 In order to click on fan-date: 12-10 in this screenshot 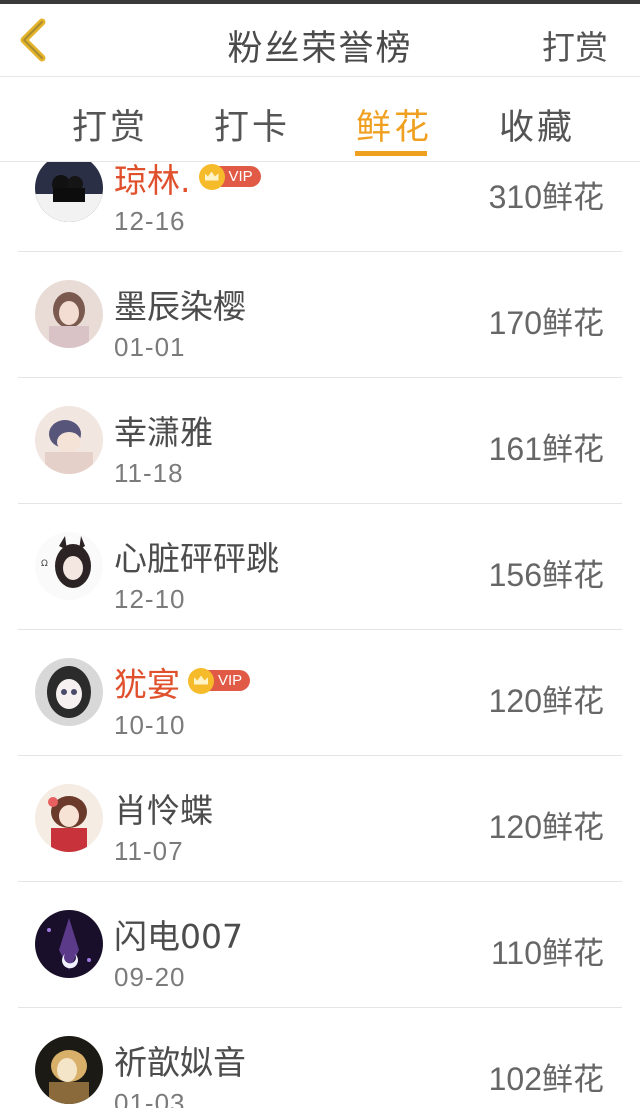, I will do `click(150, 599)`.